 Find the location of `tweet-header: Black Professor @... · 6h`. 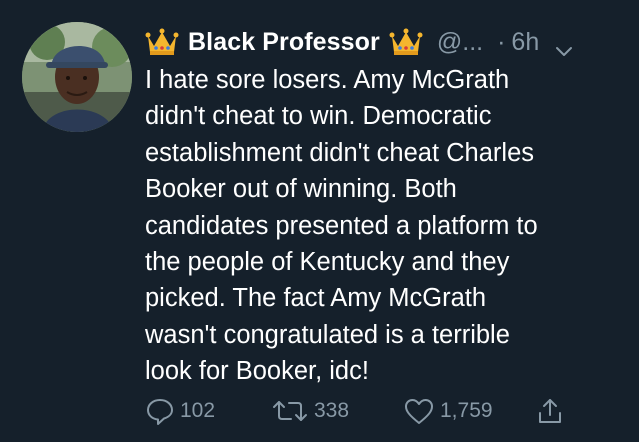

tweet-header: Black Professor @... · 6h is located at coordinates (385, 42).